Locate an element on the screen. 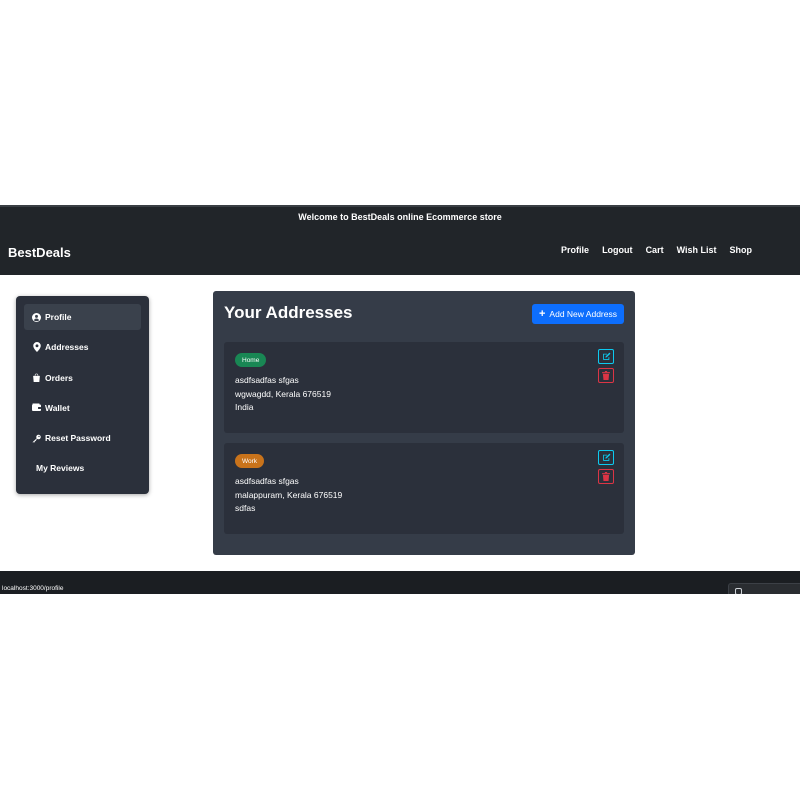  sidebar-item-my-reviews: My Reviews is located at coordinates (82, 468).